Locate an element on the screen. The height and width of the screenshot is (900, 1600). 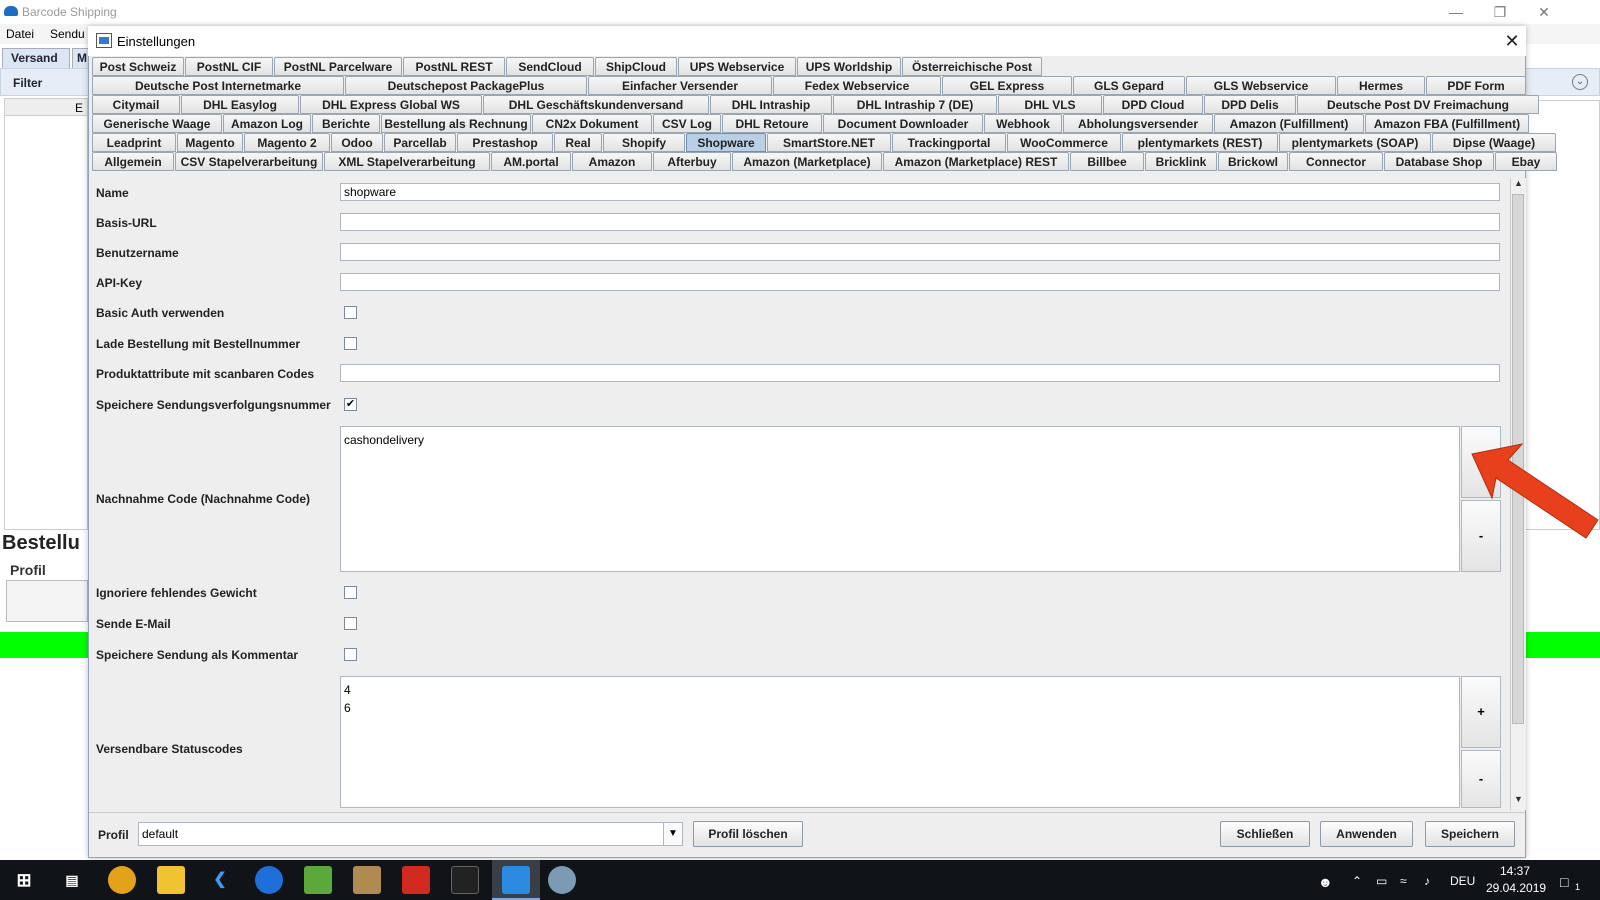
paint-icon is located at coordinates (562, 880).